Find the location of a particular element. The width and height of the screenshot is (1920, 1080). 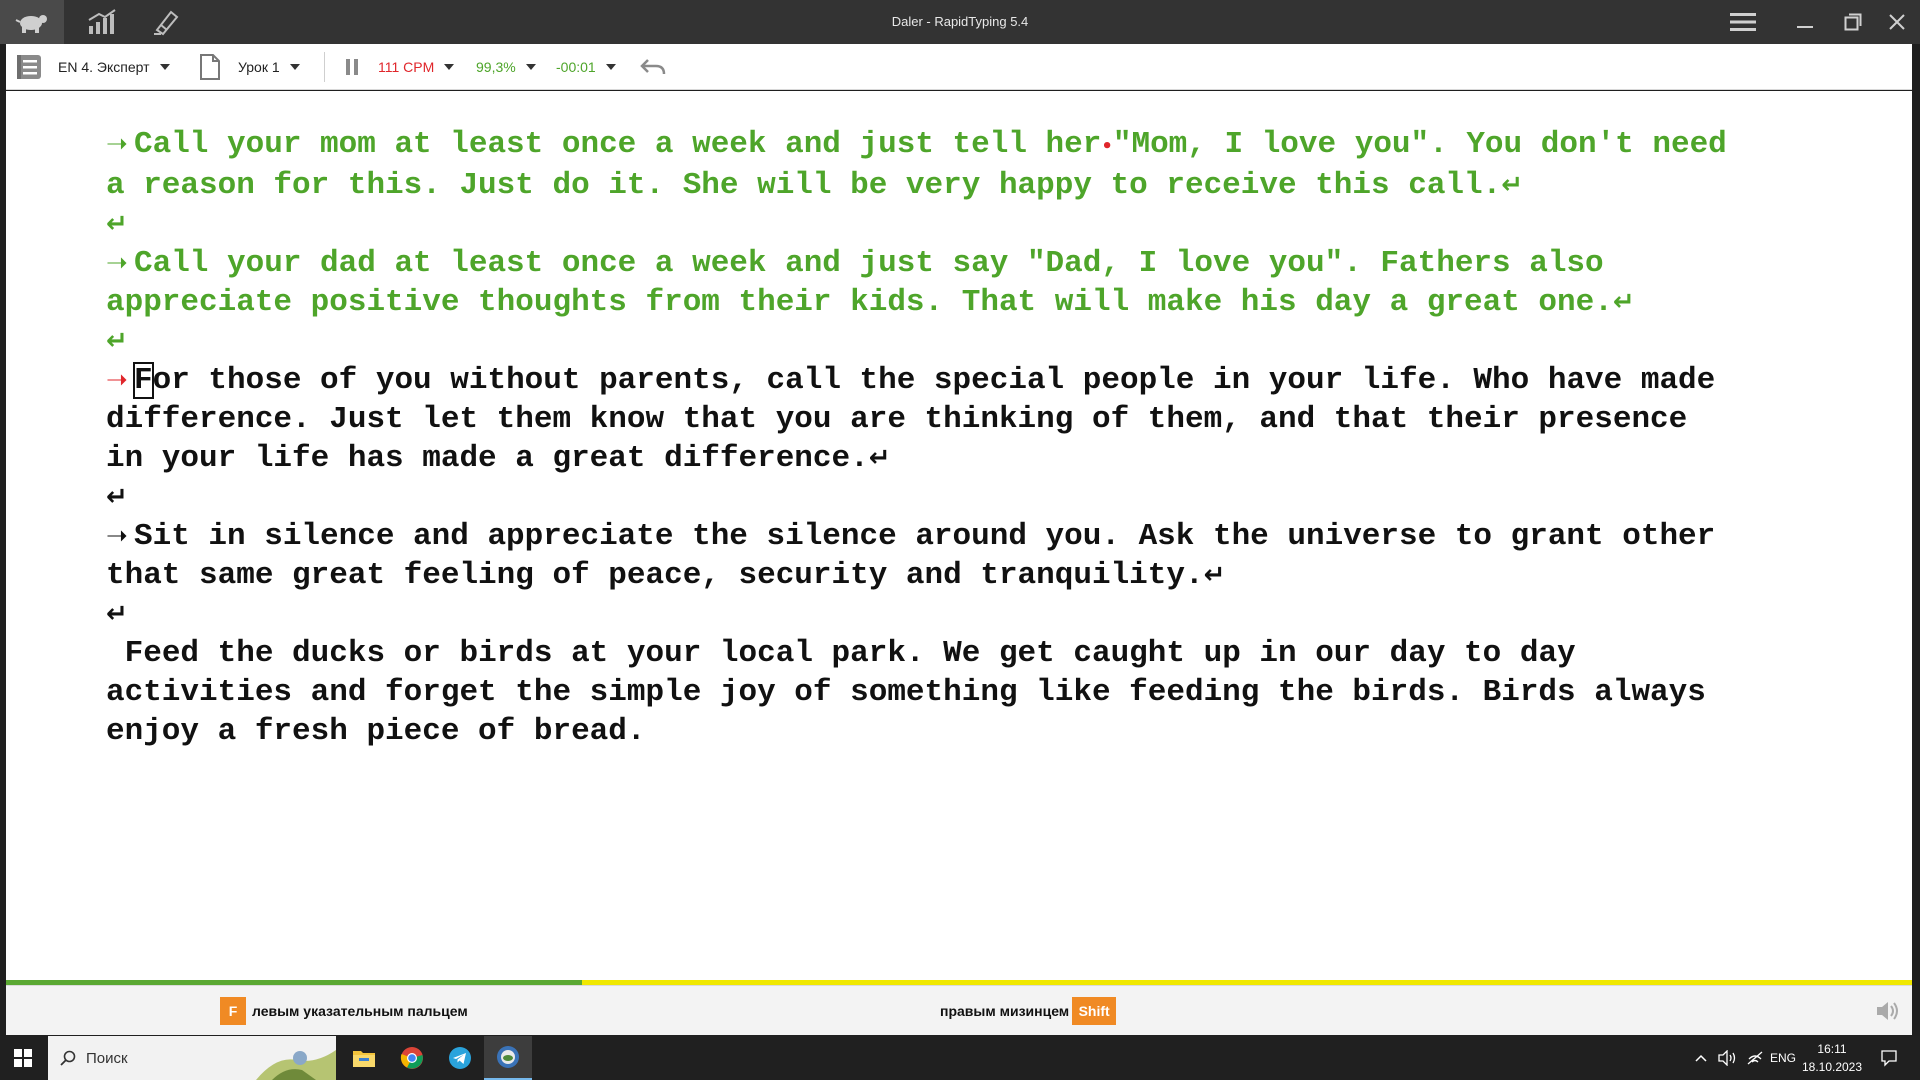

title-bar: Daler - RapidTyping 5.4 is located at coordinates (960, 22).